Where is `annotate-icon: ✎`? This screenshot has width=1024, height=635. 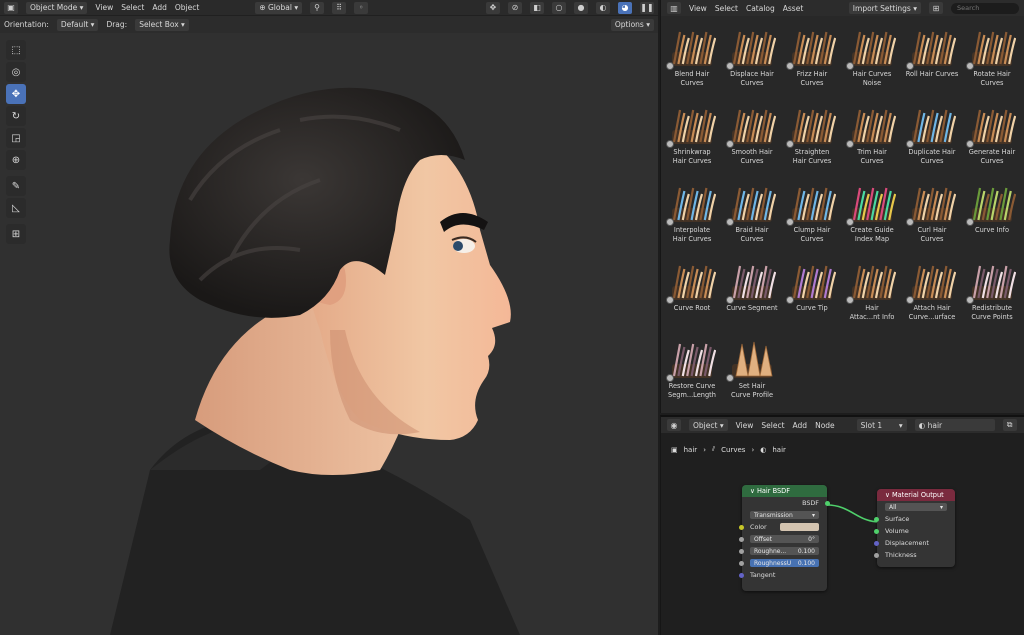 annotate-icon: ✎ is located at coordinates (16, 186).